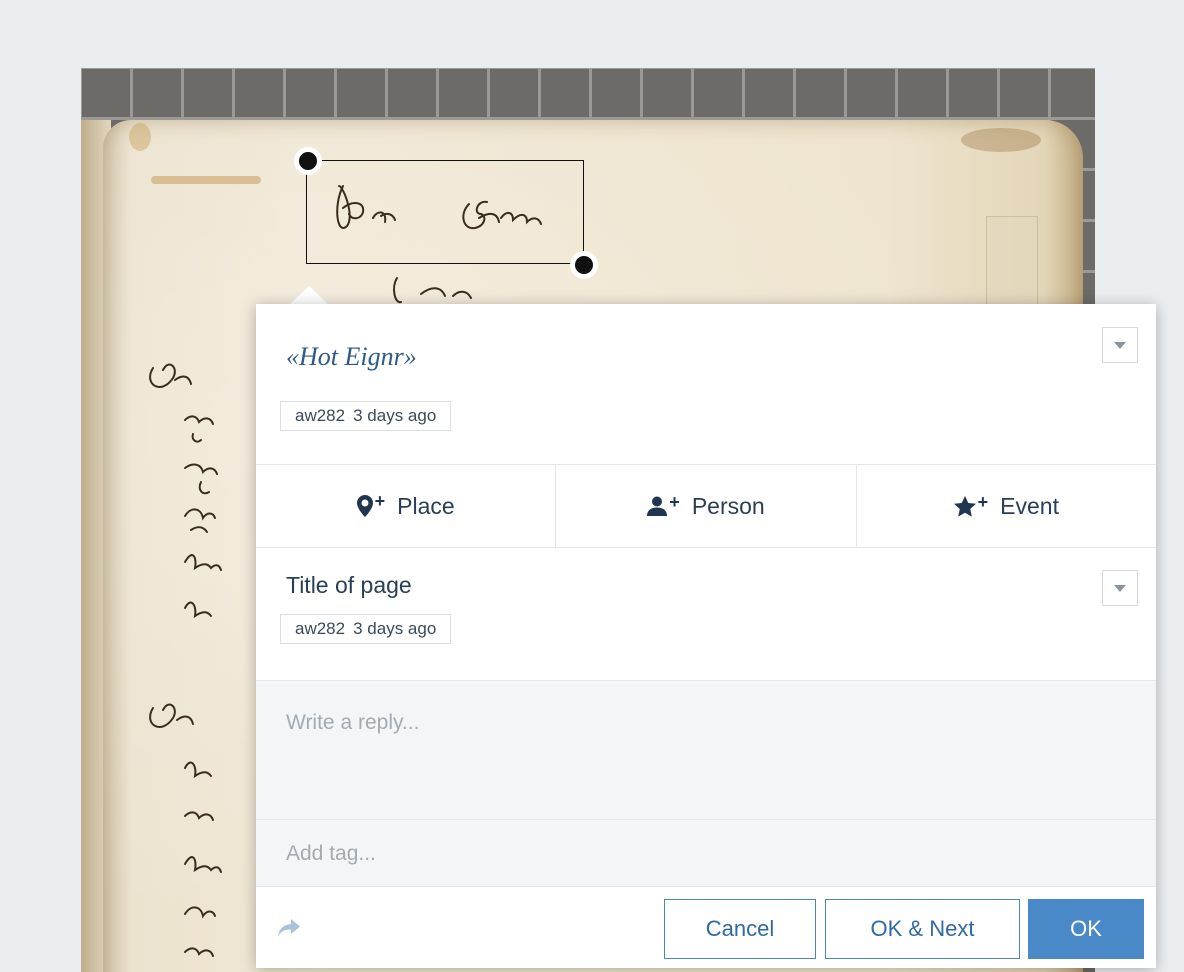 Image resolution: width=1184 pixels, height=972 pixels. Describe the element at coordinates (740, 929) in the screenshot. I see `cancel-button: Cancel` at that location.